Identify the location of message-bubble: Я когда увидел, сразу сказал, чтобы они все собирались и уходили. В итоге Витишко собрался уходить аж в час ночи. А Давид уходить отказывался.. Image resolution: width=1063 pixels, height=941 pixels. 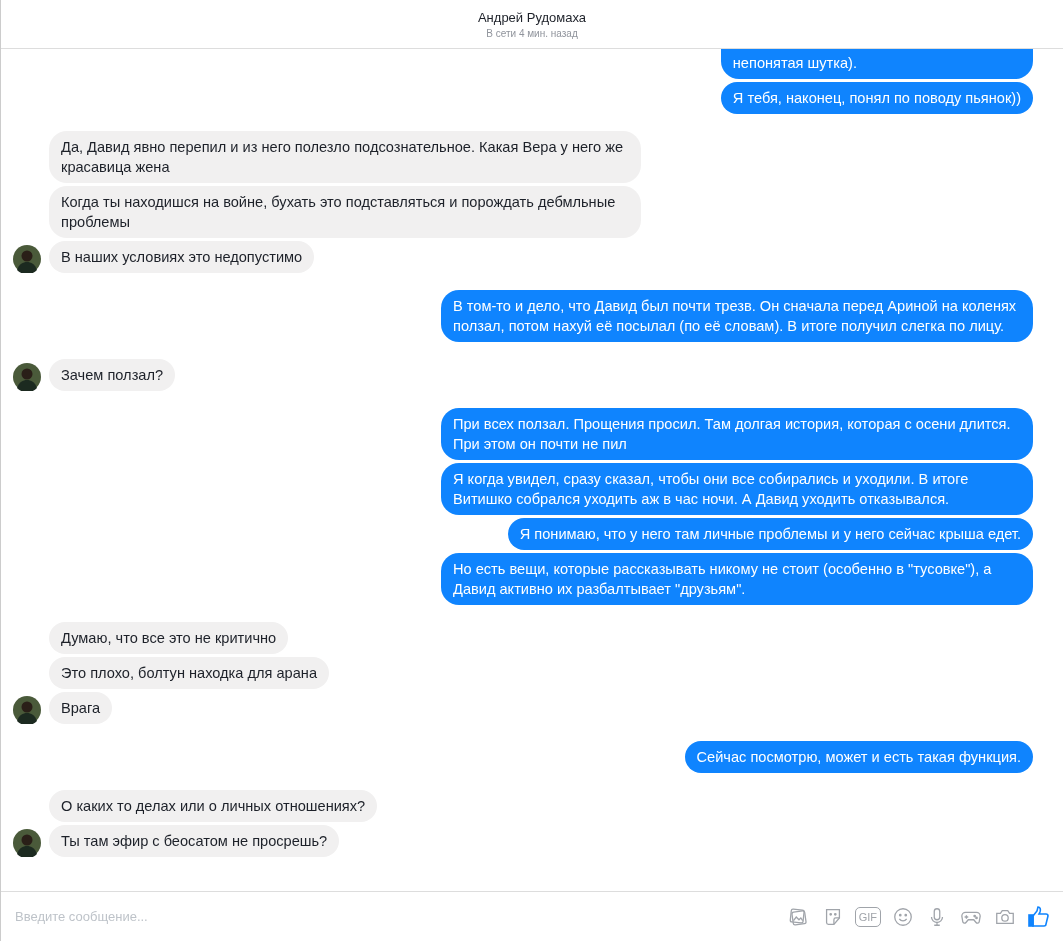
(737, 489).